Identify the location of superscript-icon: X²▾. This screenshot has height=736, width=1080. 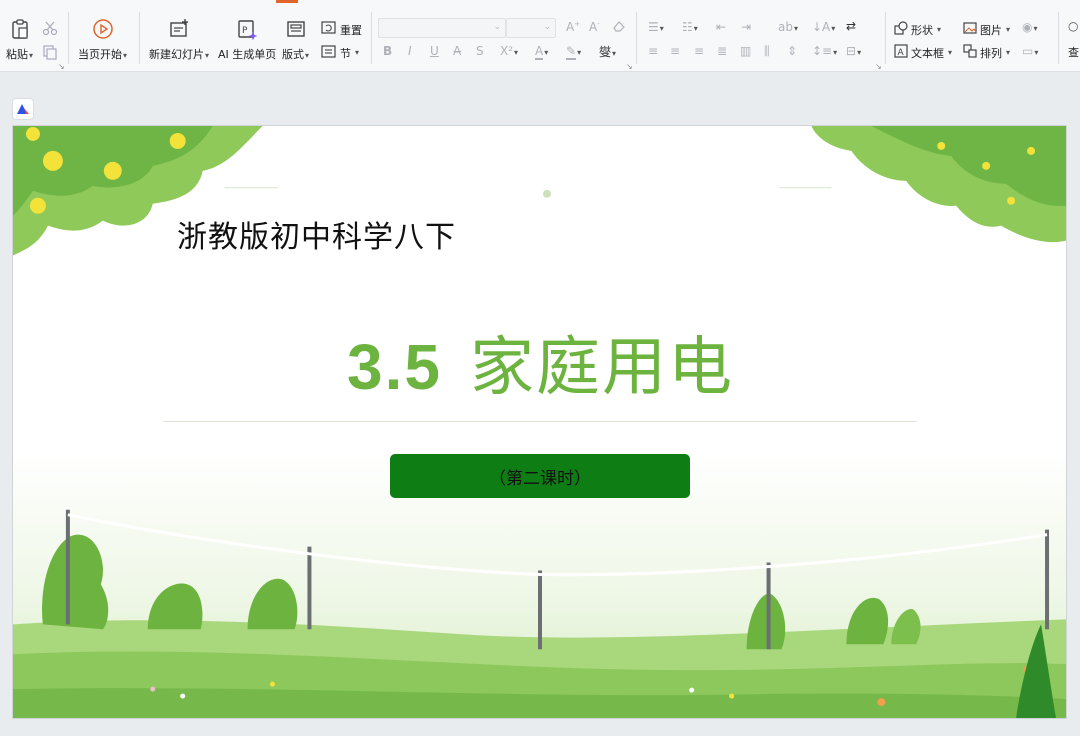
(509, 51).